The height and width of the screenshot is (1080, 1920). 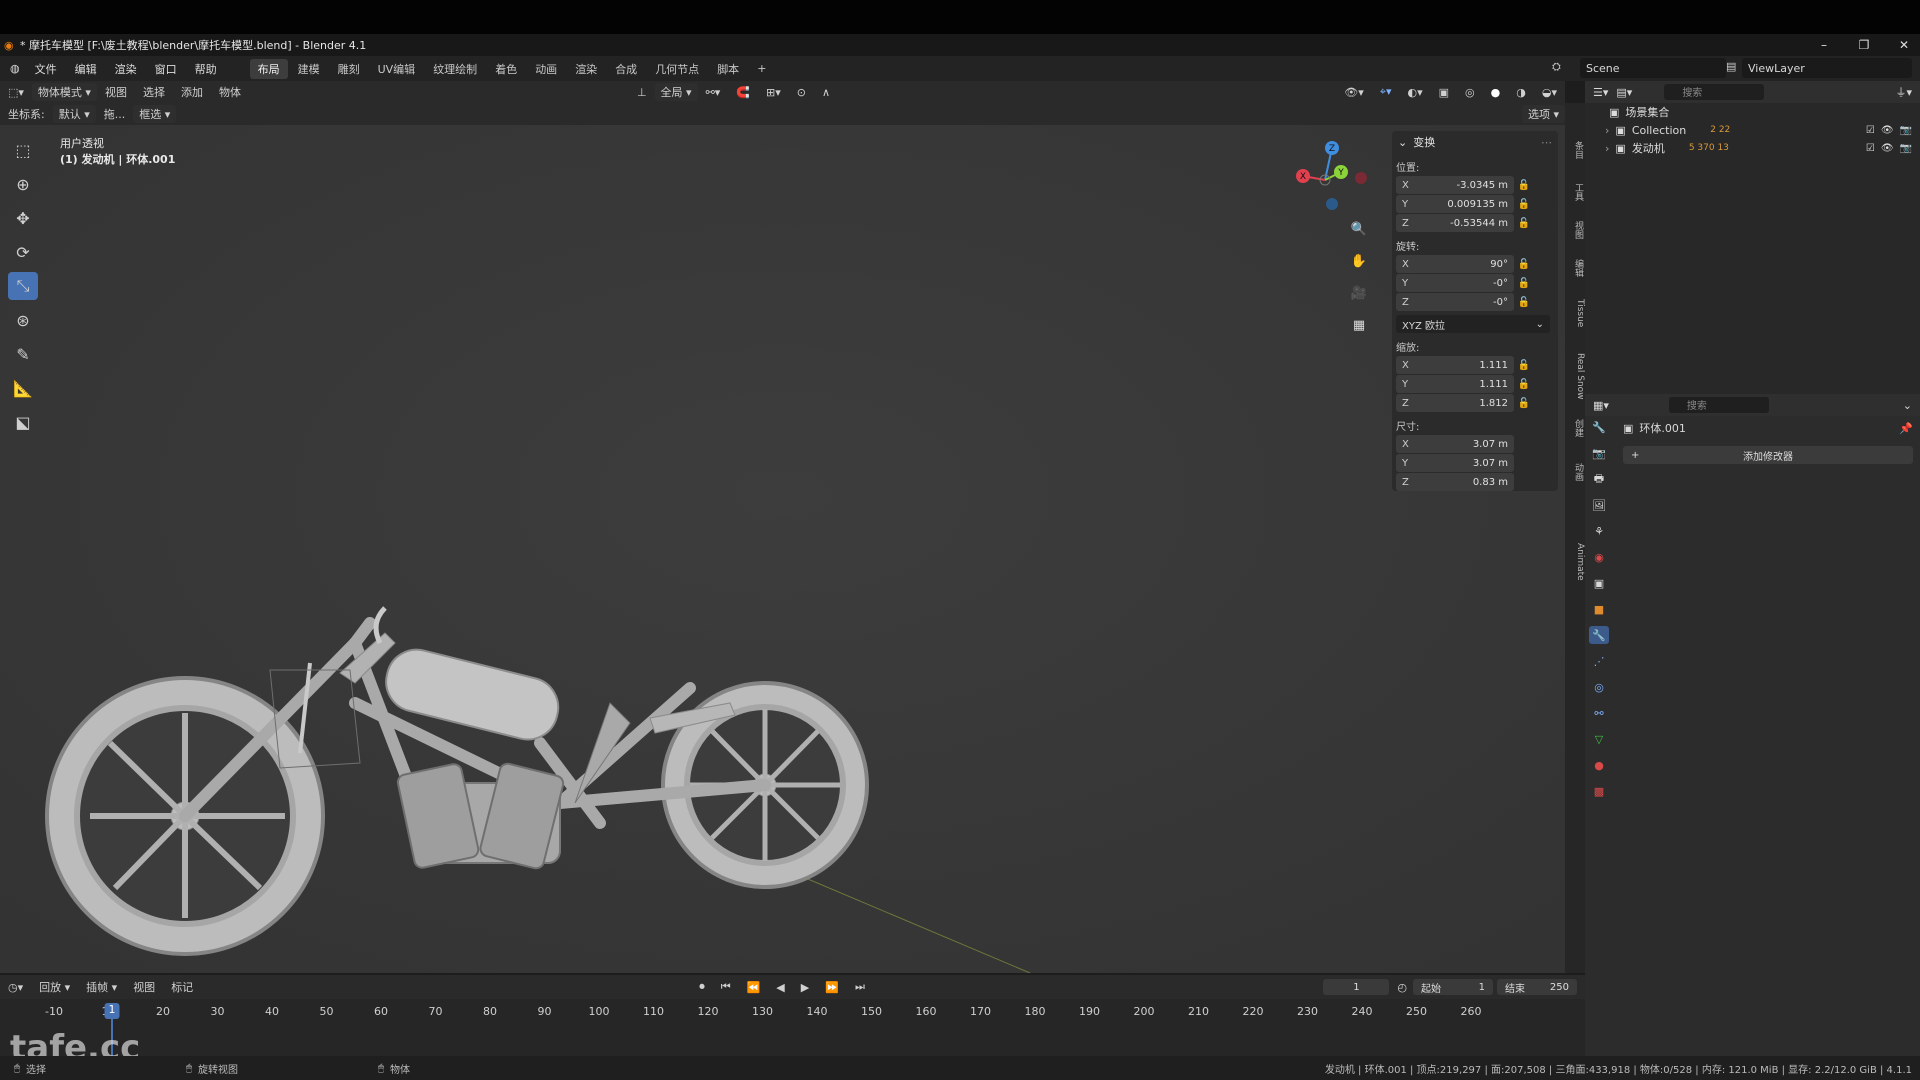 What do you see at coordinates (1455, 463) in the screenshot?
I see `dimensions-y-field: Y 3.07 m` at bounding box center [1455, 463].